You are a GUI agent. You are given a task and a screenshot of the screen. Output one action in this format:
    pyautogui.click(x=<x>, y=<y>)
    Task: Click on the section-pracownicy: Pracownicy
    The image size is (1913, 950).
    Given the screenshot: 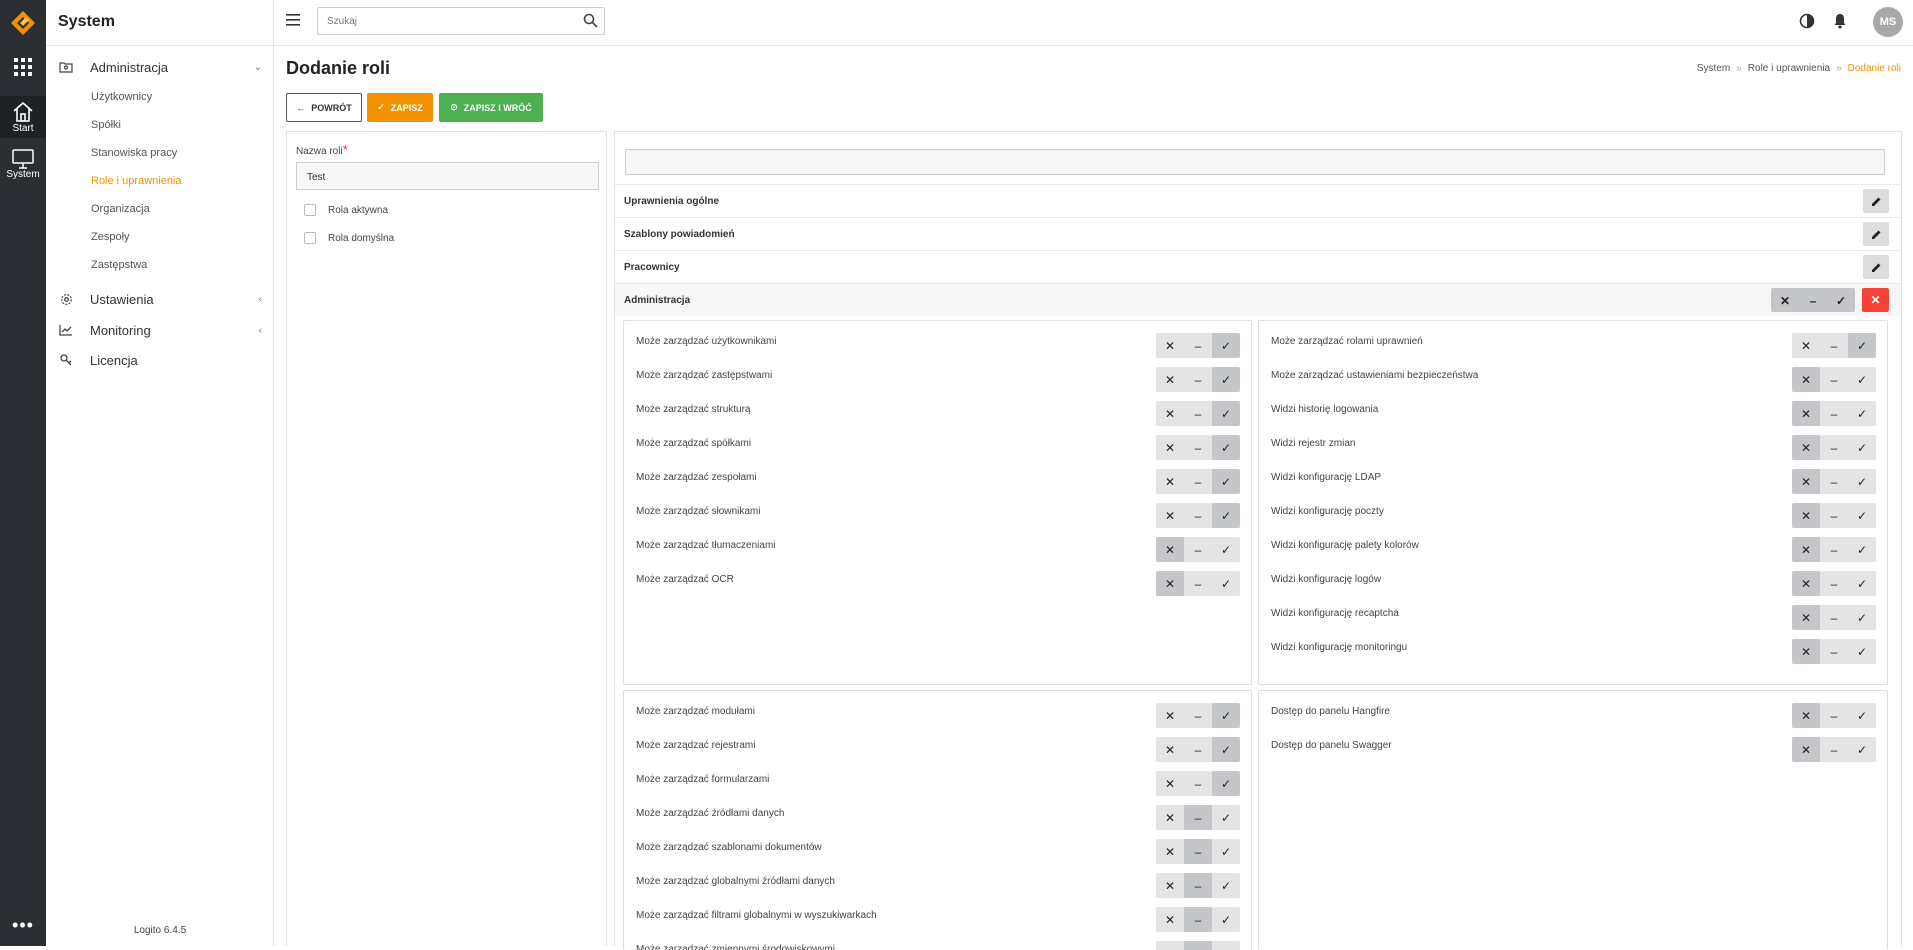 What is the action you would take?
    pyautogui.click(x=1258, y=266)
    